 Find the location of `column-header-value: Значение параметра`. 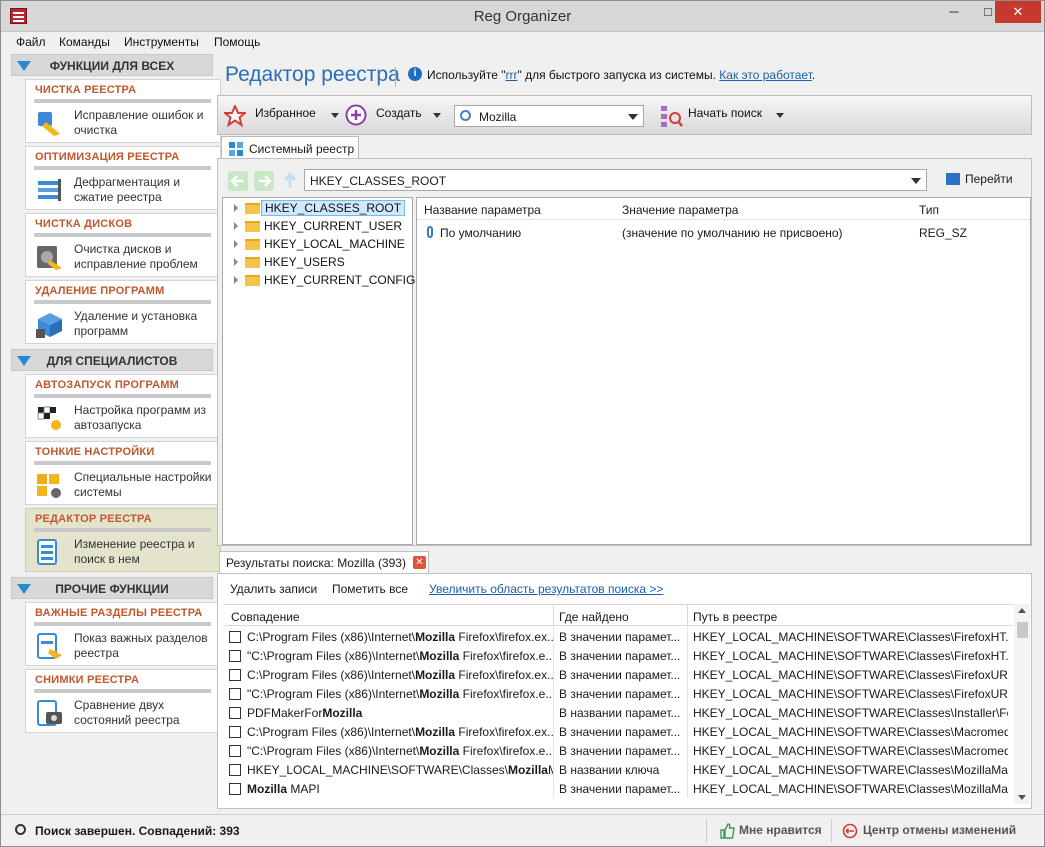

column-header-value: Значение параметра is located at coordinates (680, 210).